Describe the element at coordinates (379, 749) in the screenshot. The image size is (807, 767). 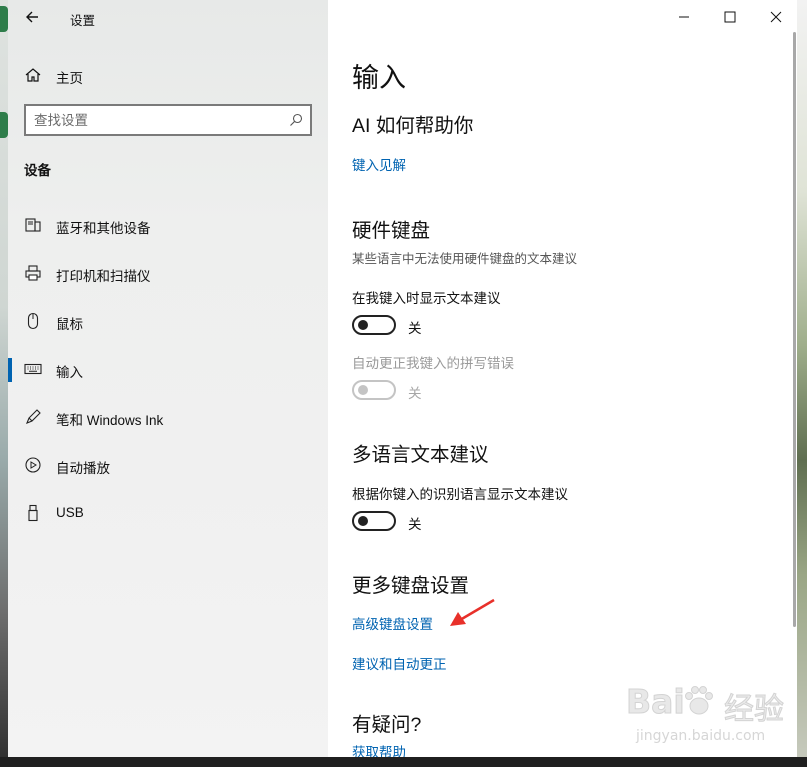
I see `get-help-link: 获取帮助` at that location.